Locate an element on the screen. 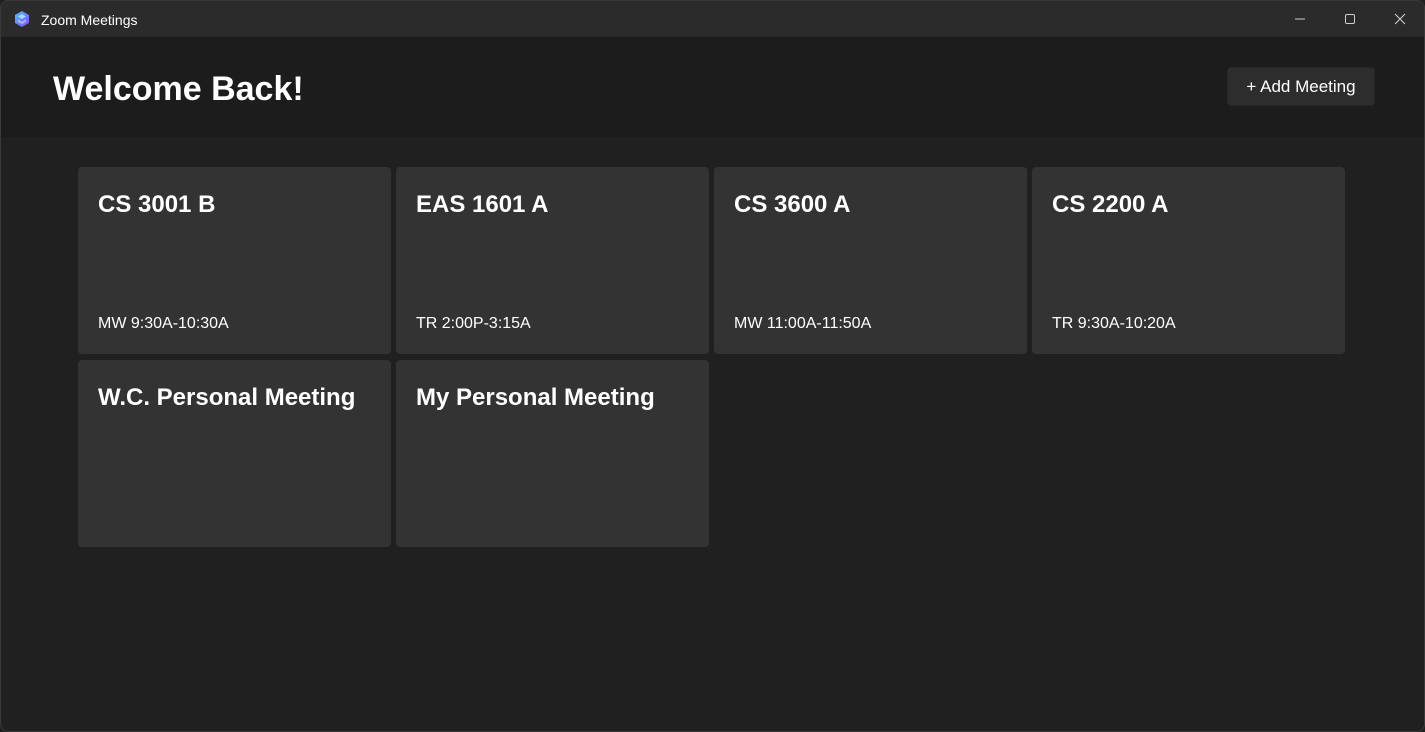 The image size is (1425, 732). meeting-title: W.C. Personal Meeting is located at coordinates (227, 397).